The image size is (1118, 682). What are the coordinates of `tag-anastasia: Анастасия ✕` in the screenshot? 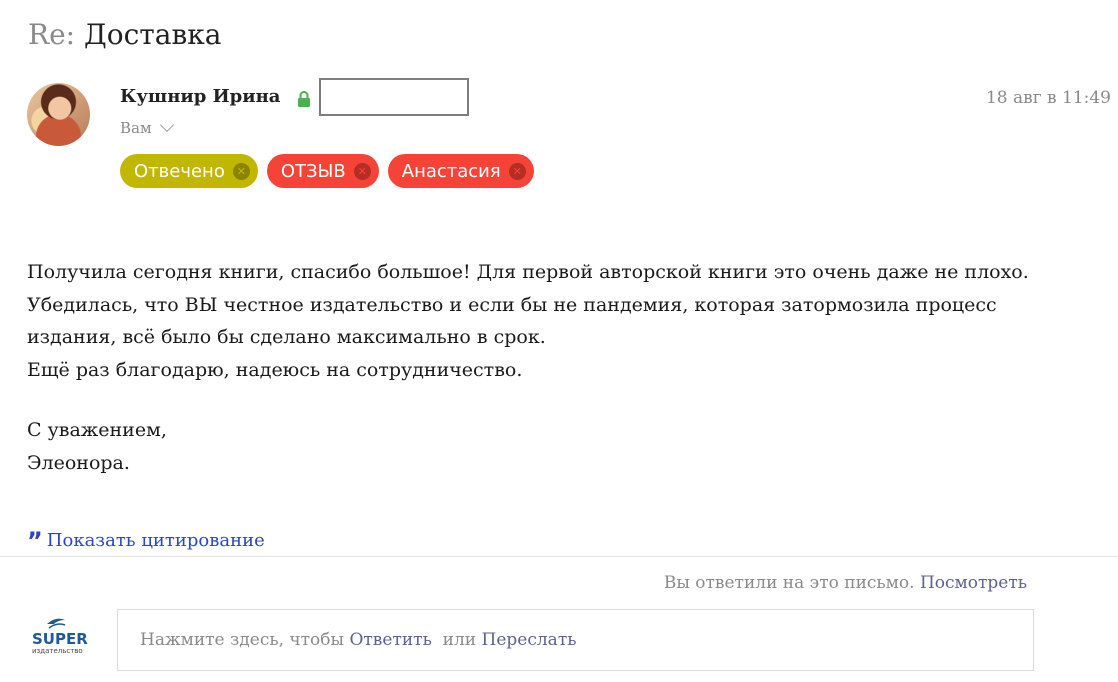 It's located at (460, 171).